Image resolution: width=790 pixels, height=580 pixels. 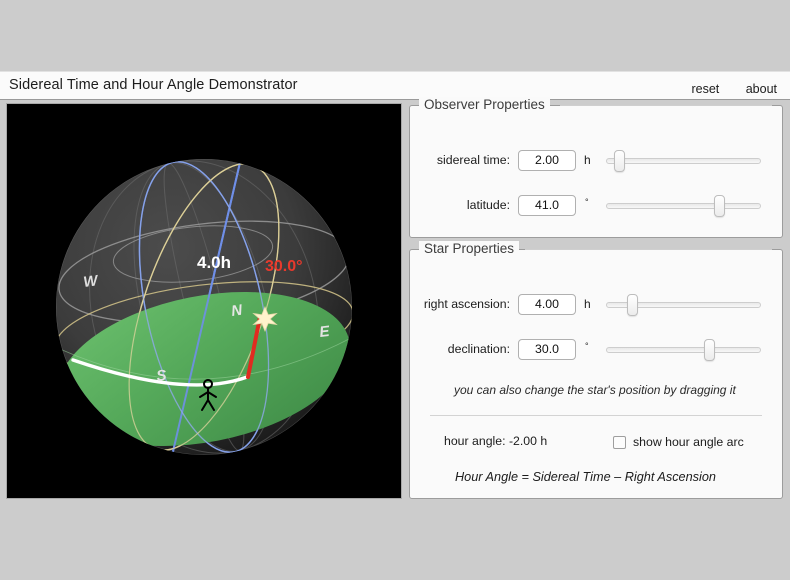 I want to click on latitude-label: latitude:, so click(x=488, y=205).